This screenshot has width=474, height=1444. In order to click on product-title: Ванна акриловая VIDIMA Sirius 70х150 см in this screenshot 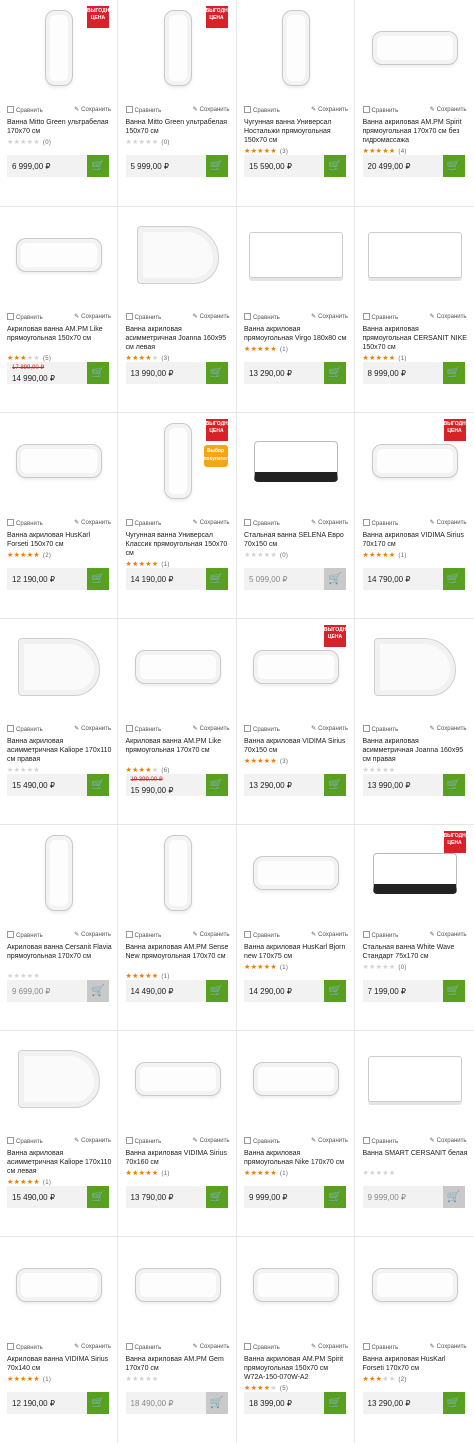, I will do `click(297, 746)`.